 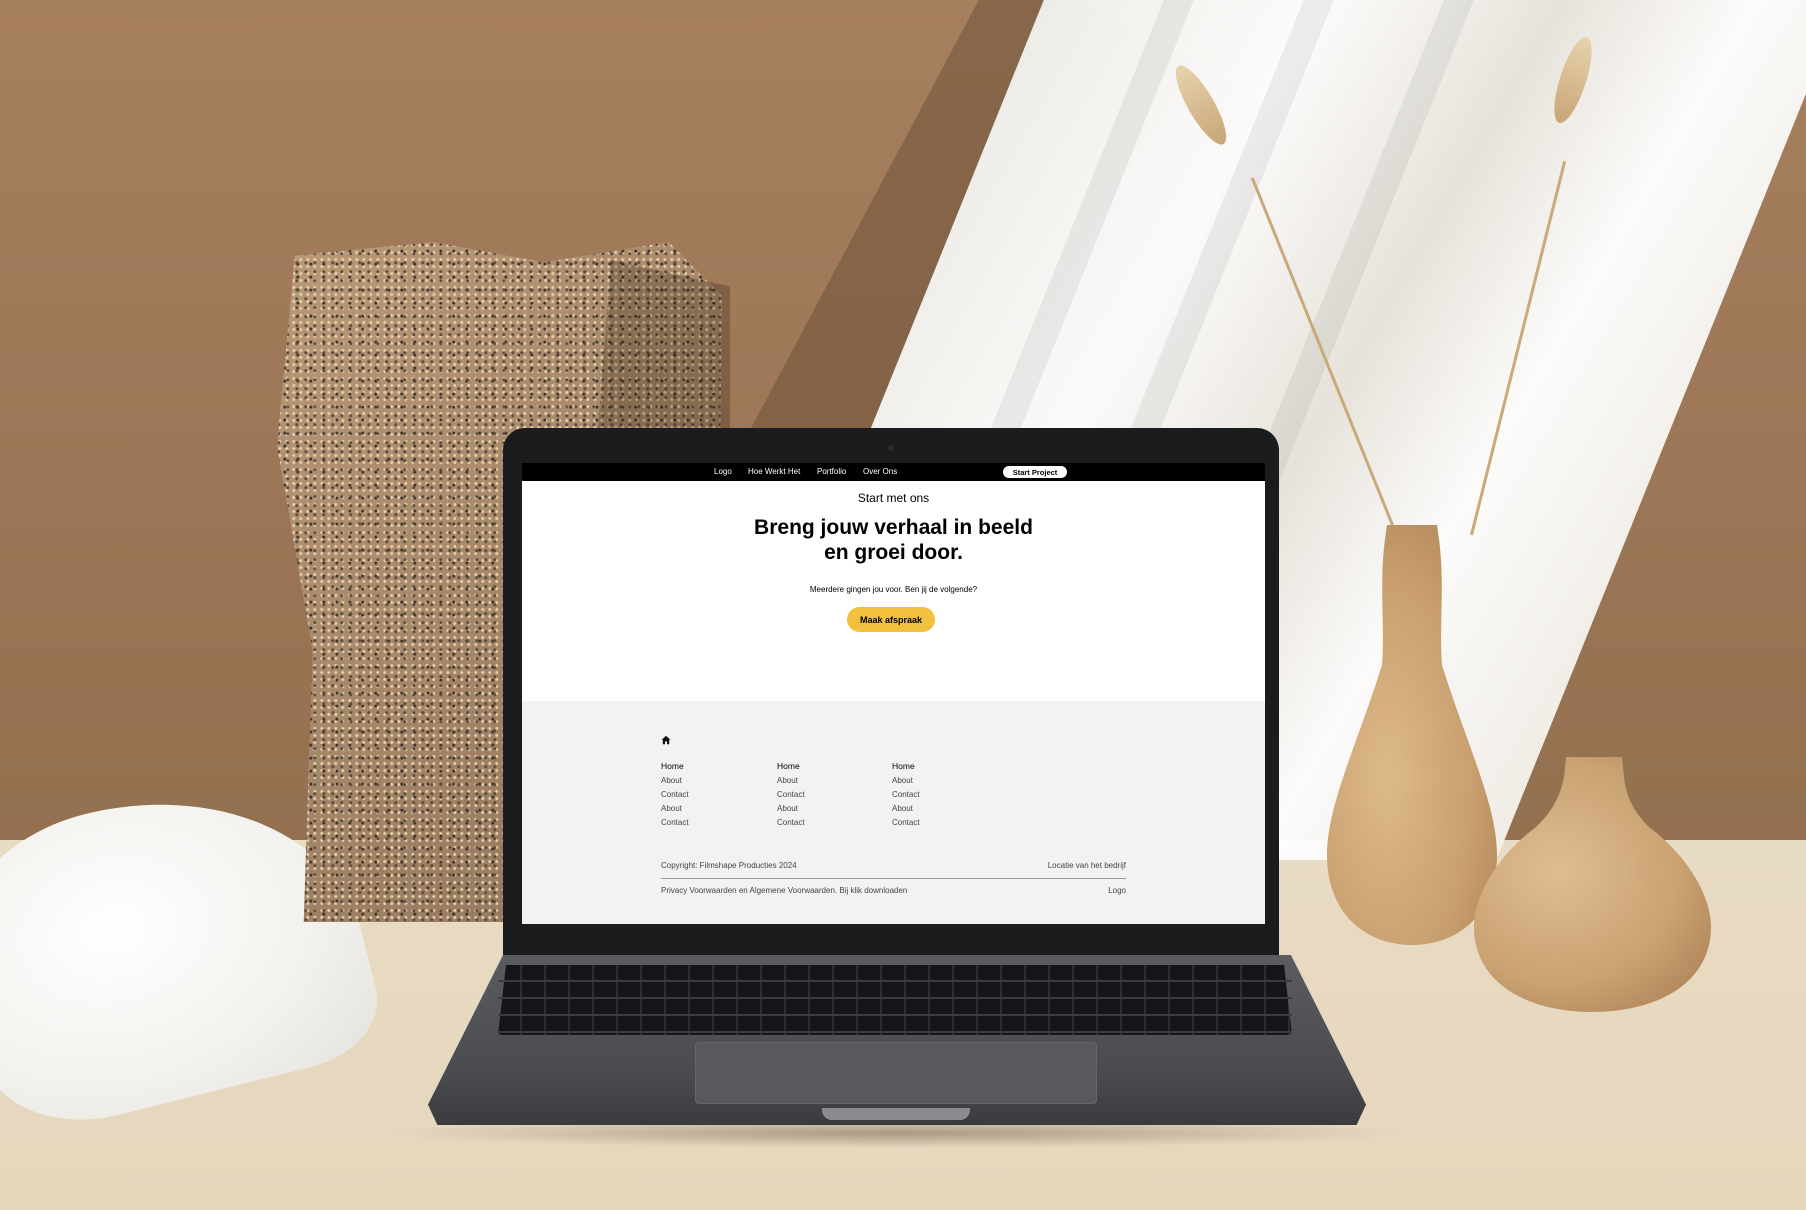 I want to click on hero-eyebrow: Start met ons, so click(x=893, y=498).